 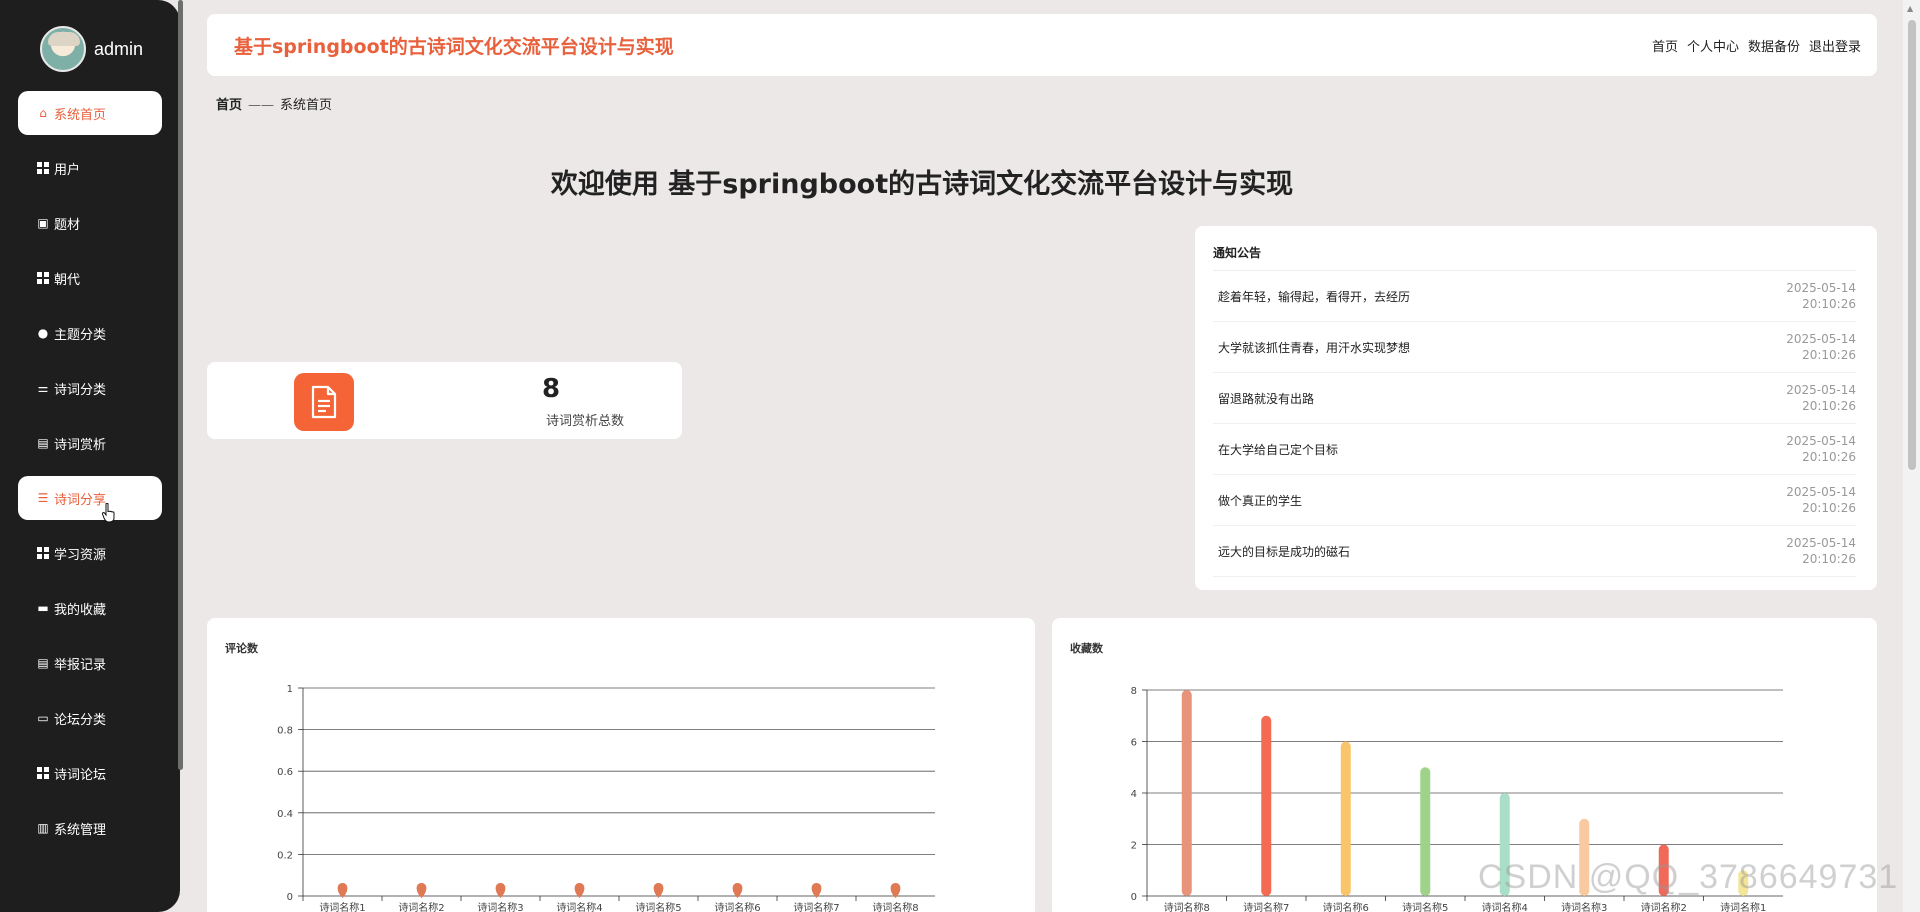 I want to click on sidebar-scrollbar, so click(x=181, y=390).